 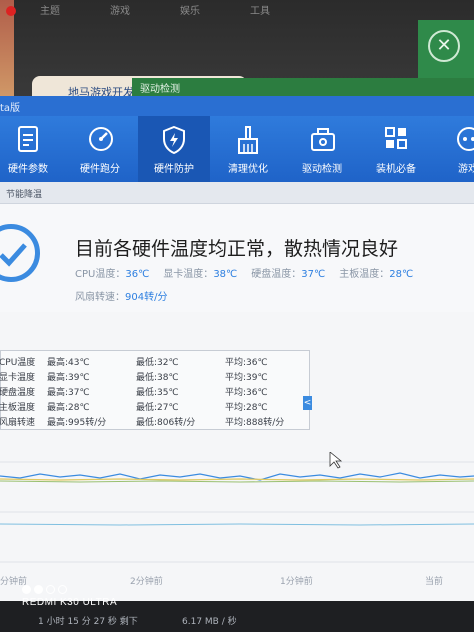 What do you see at coordinates (166, 423) in the screenshot?
I see `stats-min: 最低:806转/分` at bounding box center [166, 423].